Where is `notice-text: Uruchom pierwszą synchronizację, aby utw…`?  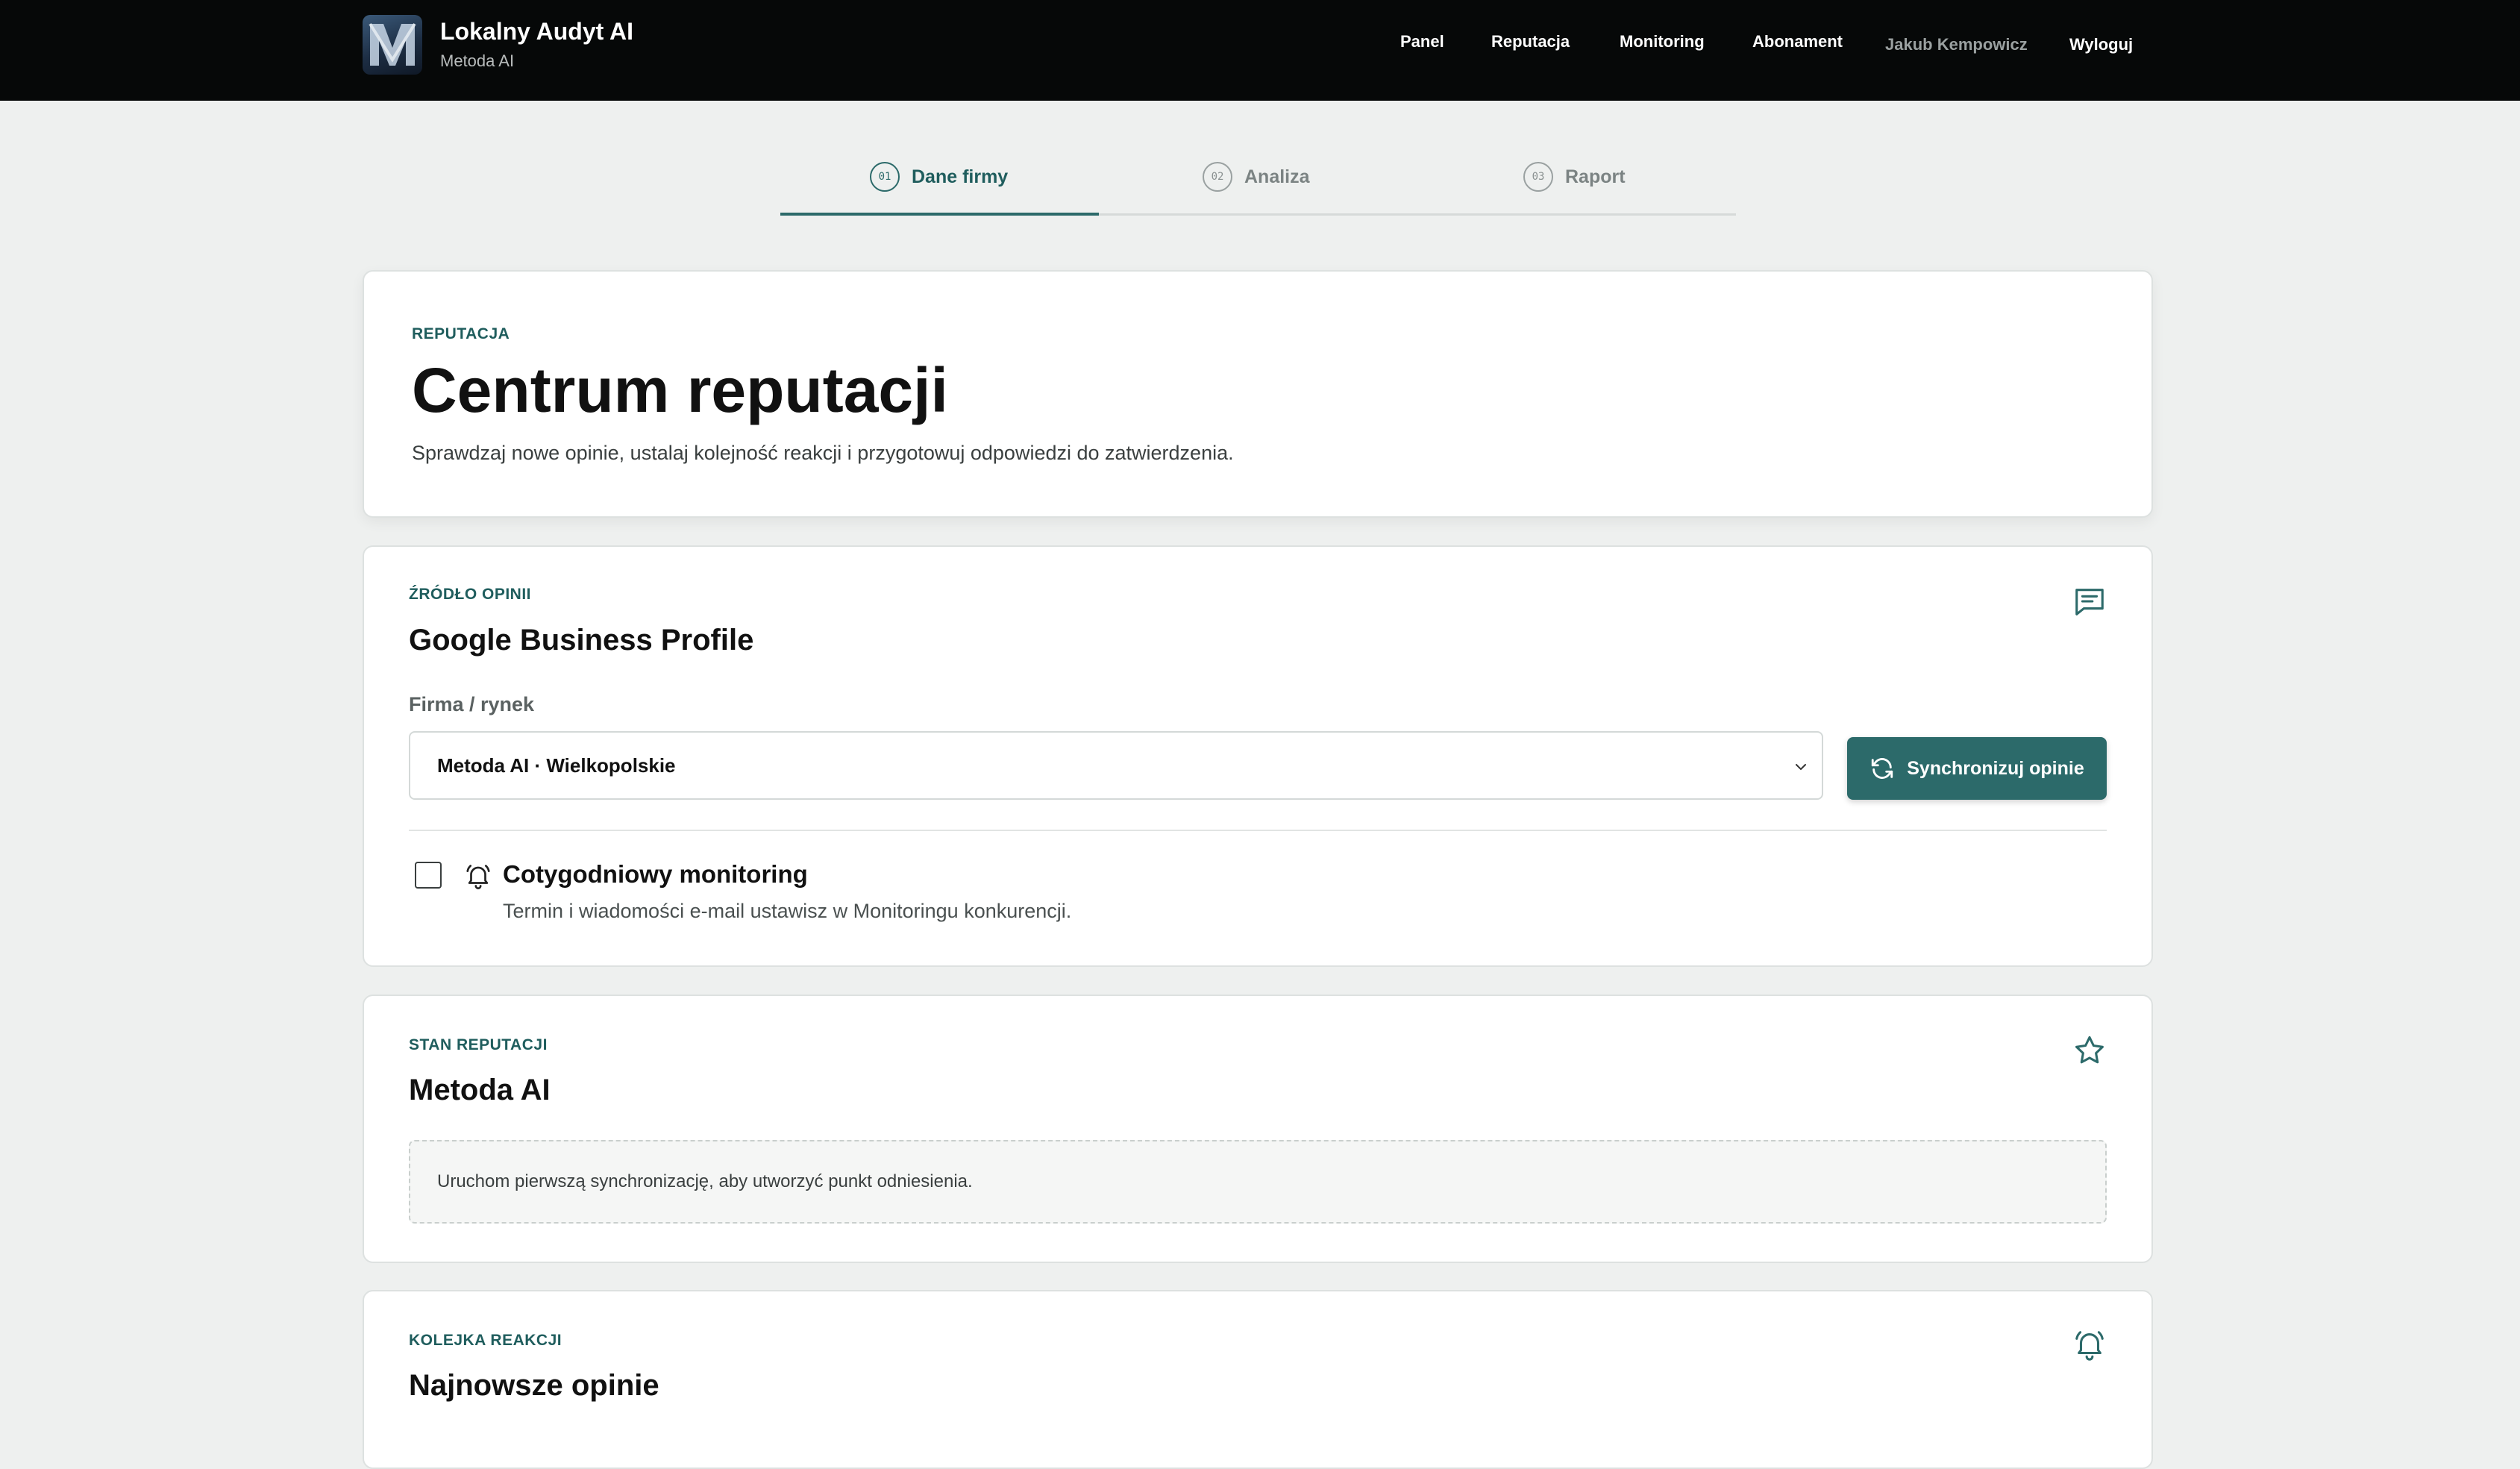 notice-text: Uruchom pierwszą synchronizację, aby utw… is located at coordinates (705, 1181).